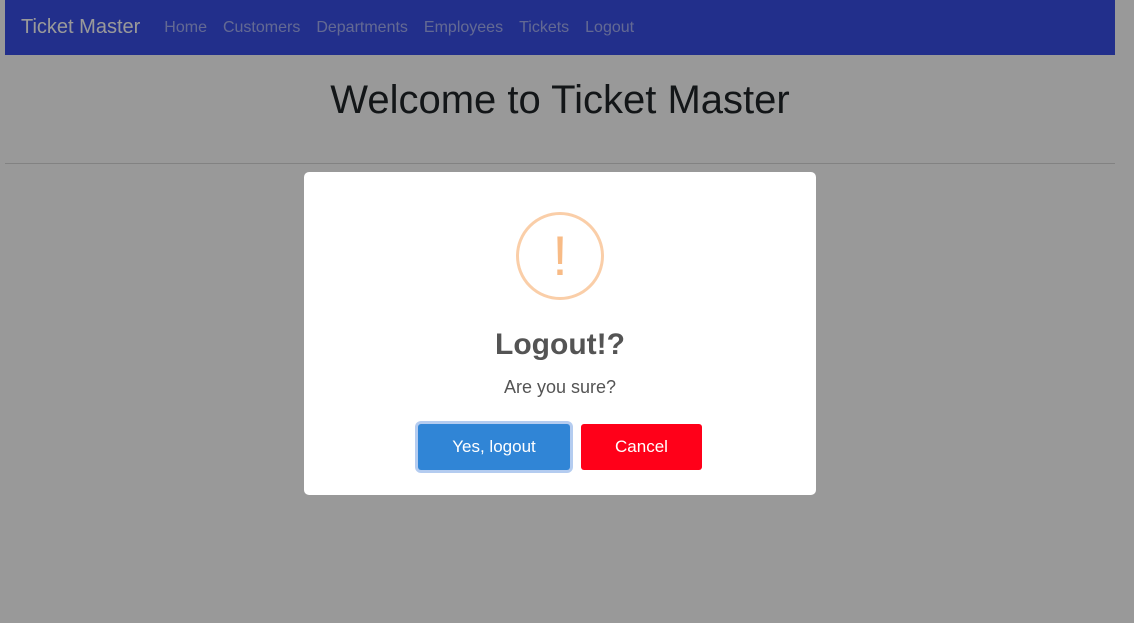 This screenshot has width=1134, height=623. I want to click on exclamation-mark: !, so click(560, 255).